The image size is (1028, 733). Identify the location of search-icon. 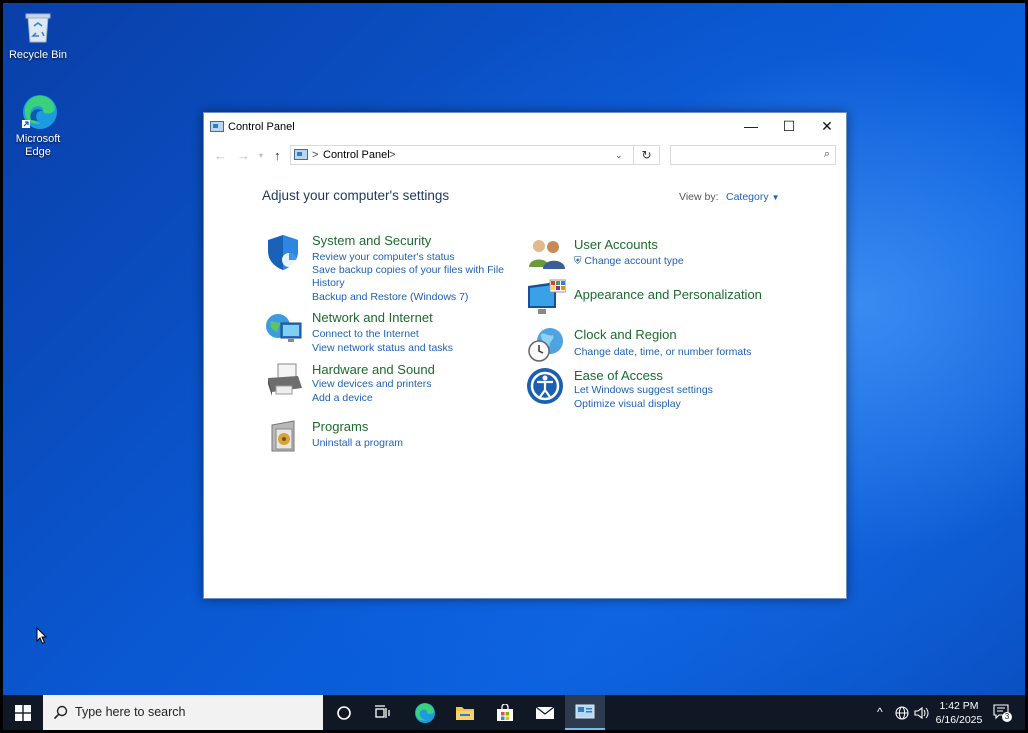
(60, 712).